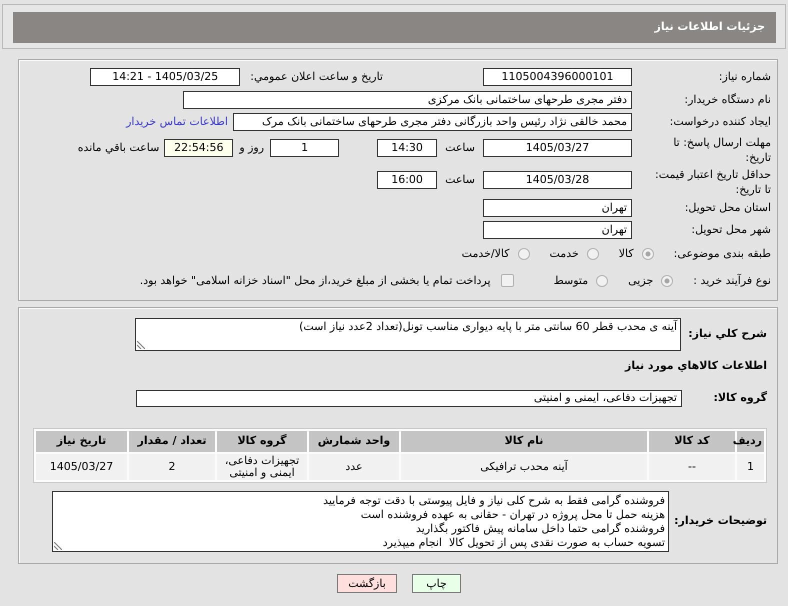 This screenshot has width=788, height=606. I want to click on buyer-notes-field, so click(360, 521).